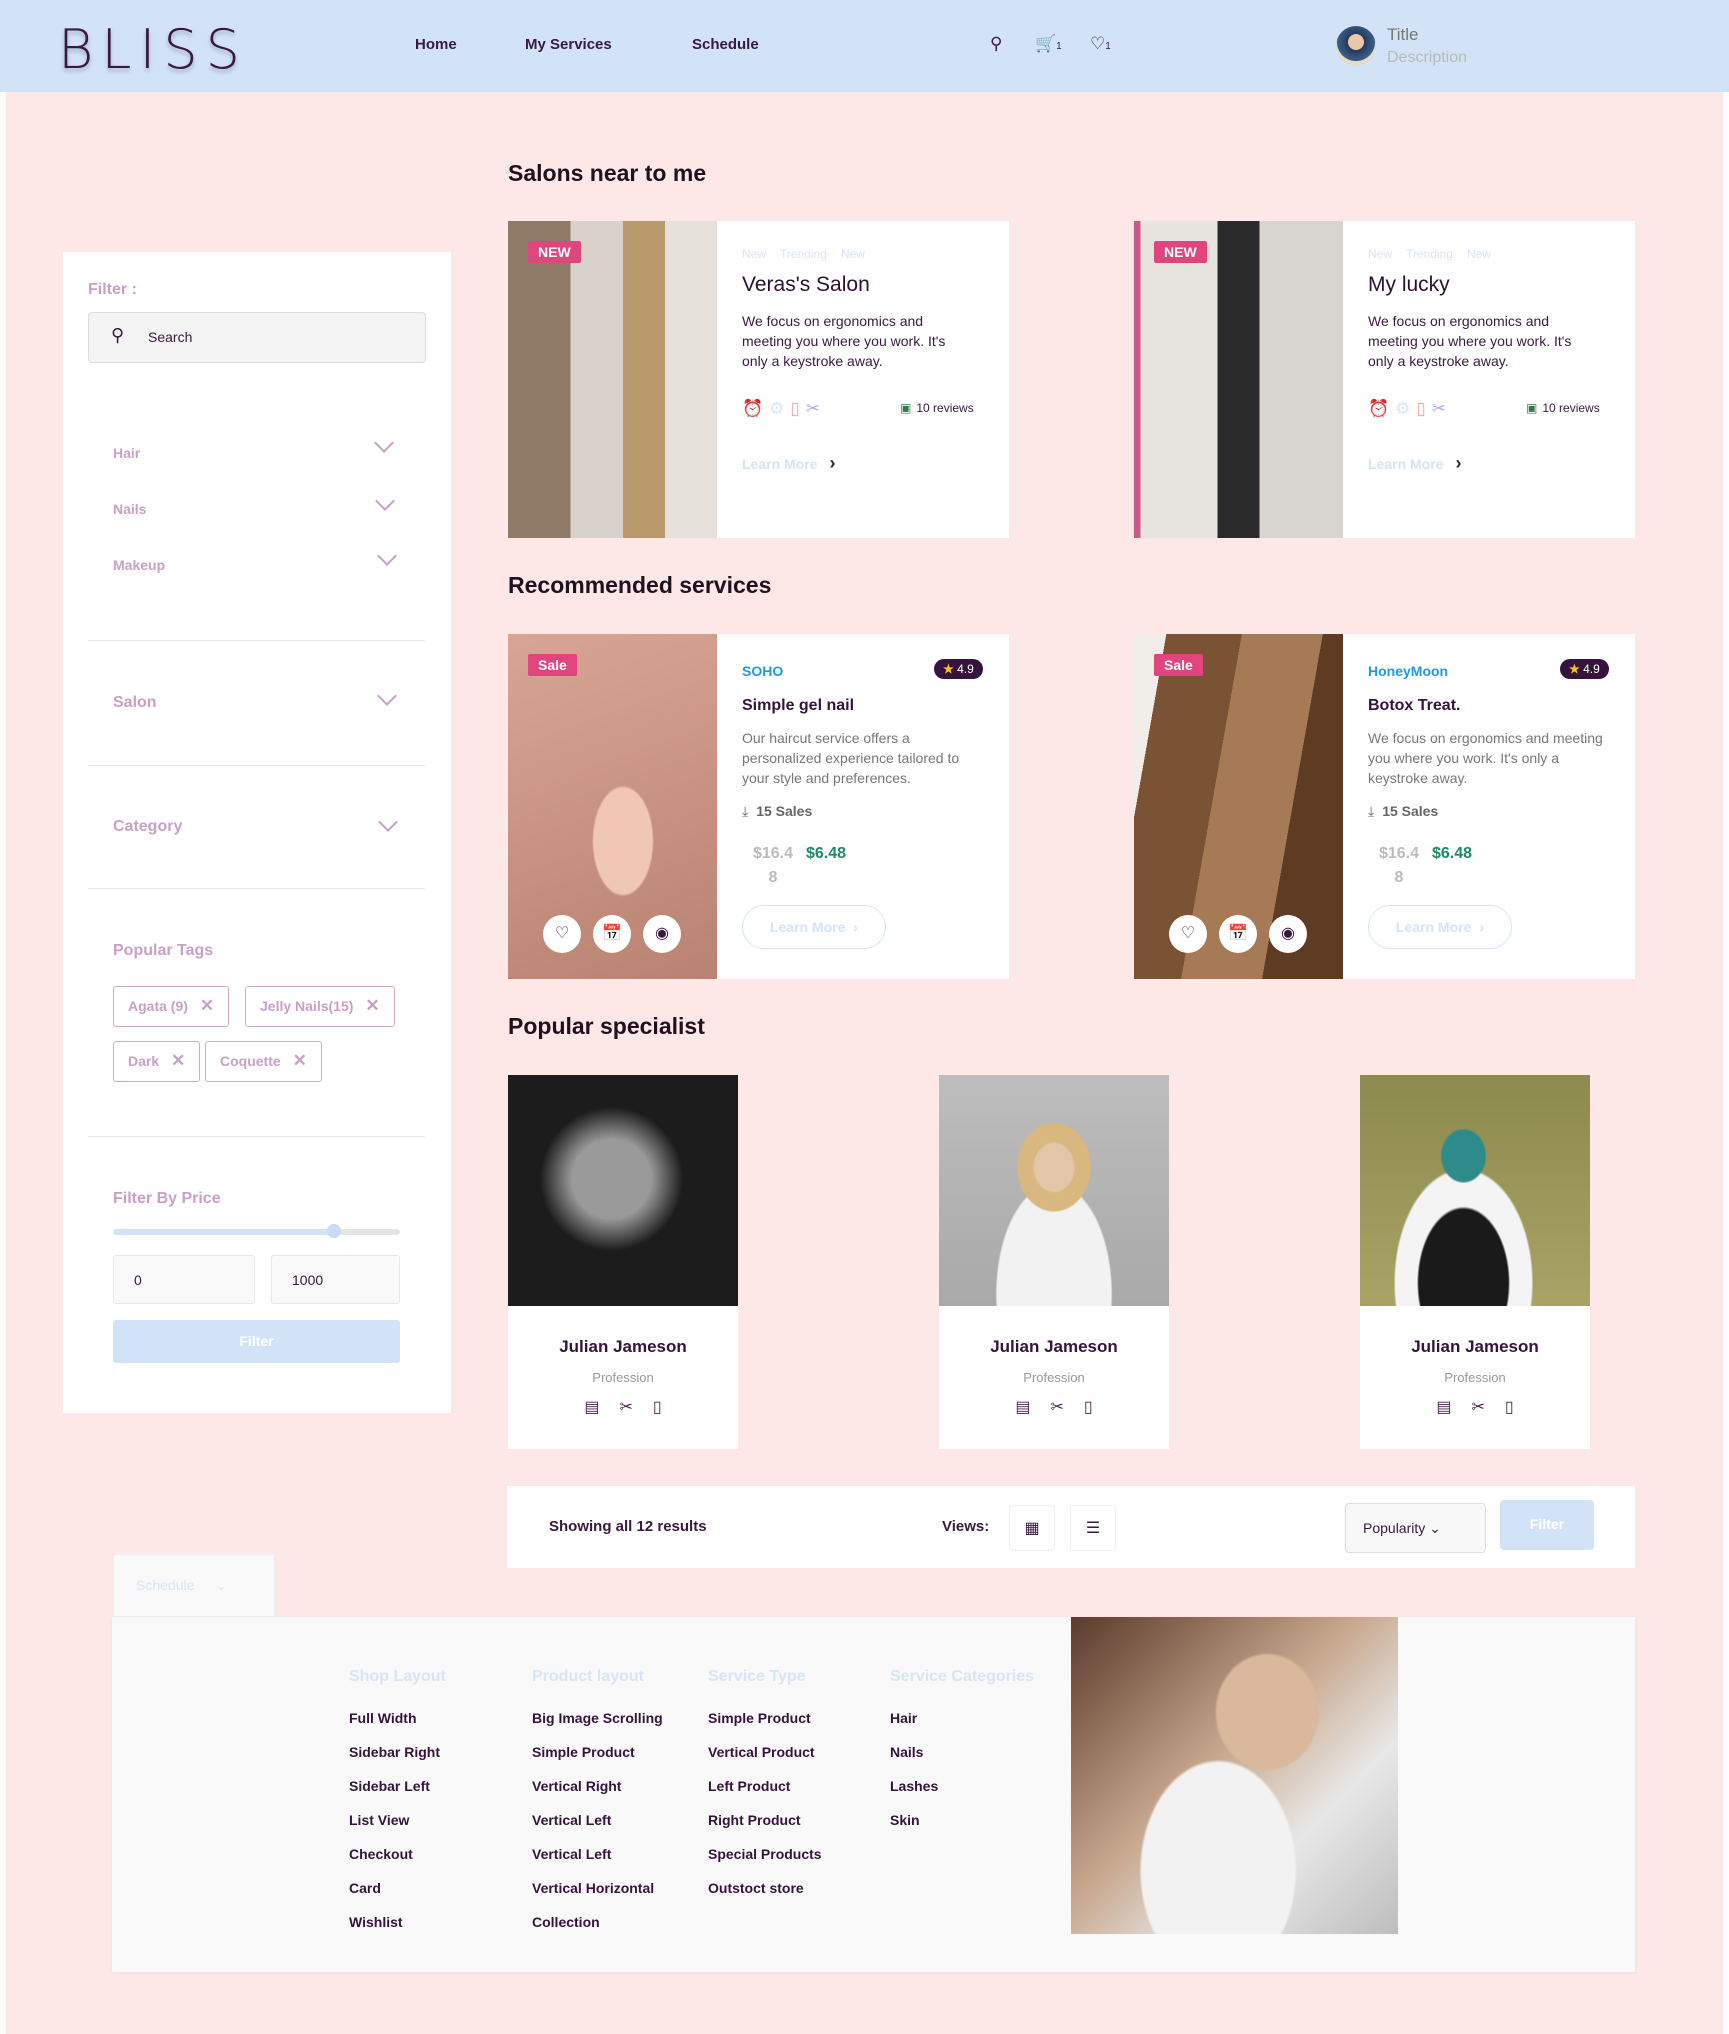  What do you see at coordinates (147, 827) in the screenshot?
I see `filter-category: Category` at bounding box center [147, 827].